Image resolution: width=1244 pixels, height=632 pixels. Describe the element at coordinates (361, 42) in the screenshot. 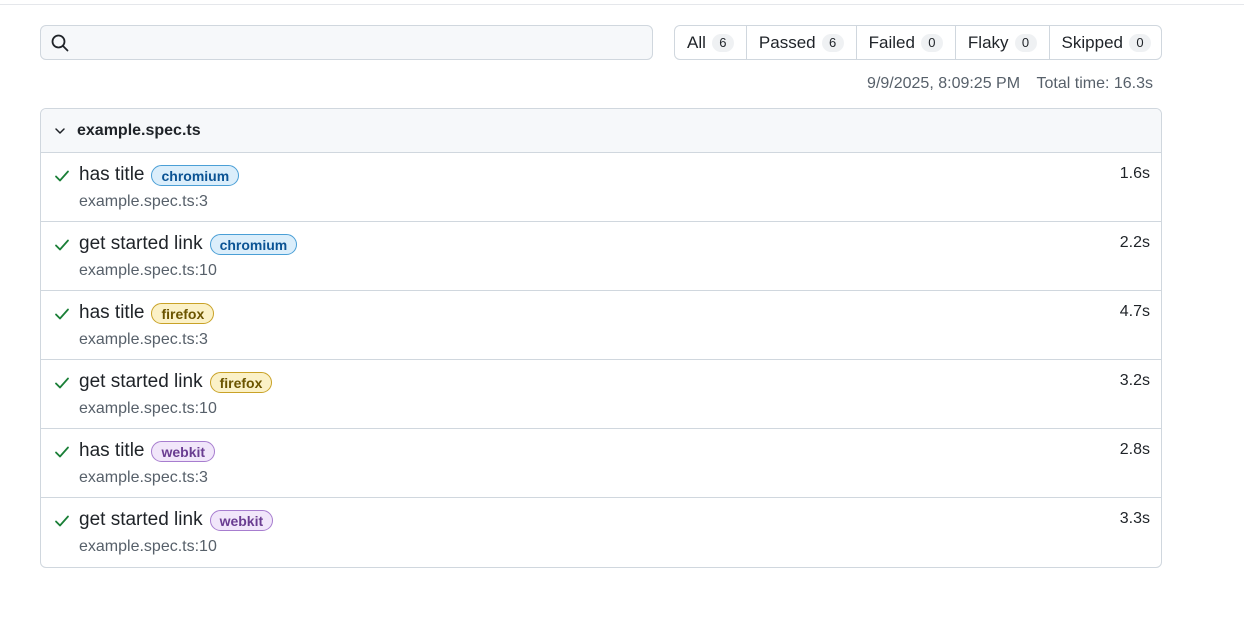

I see `search-input` at that location.